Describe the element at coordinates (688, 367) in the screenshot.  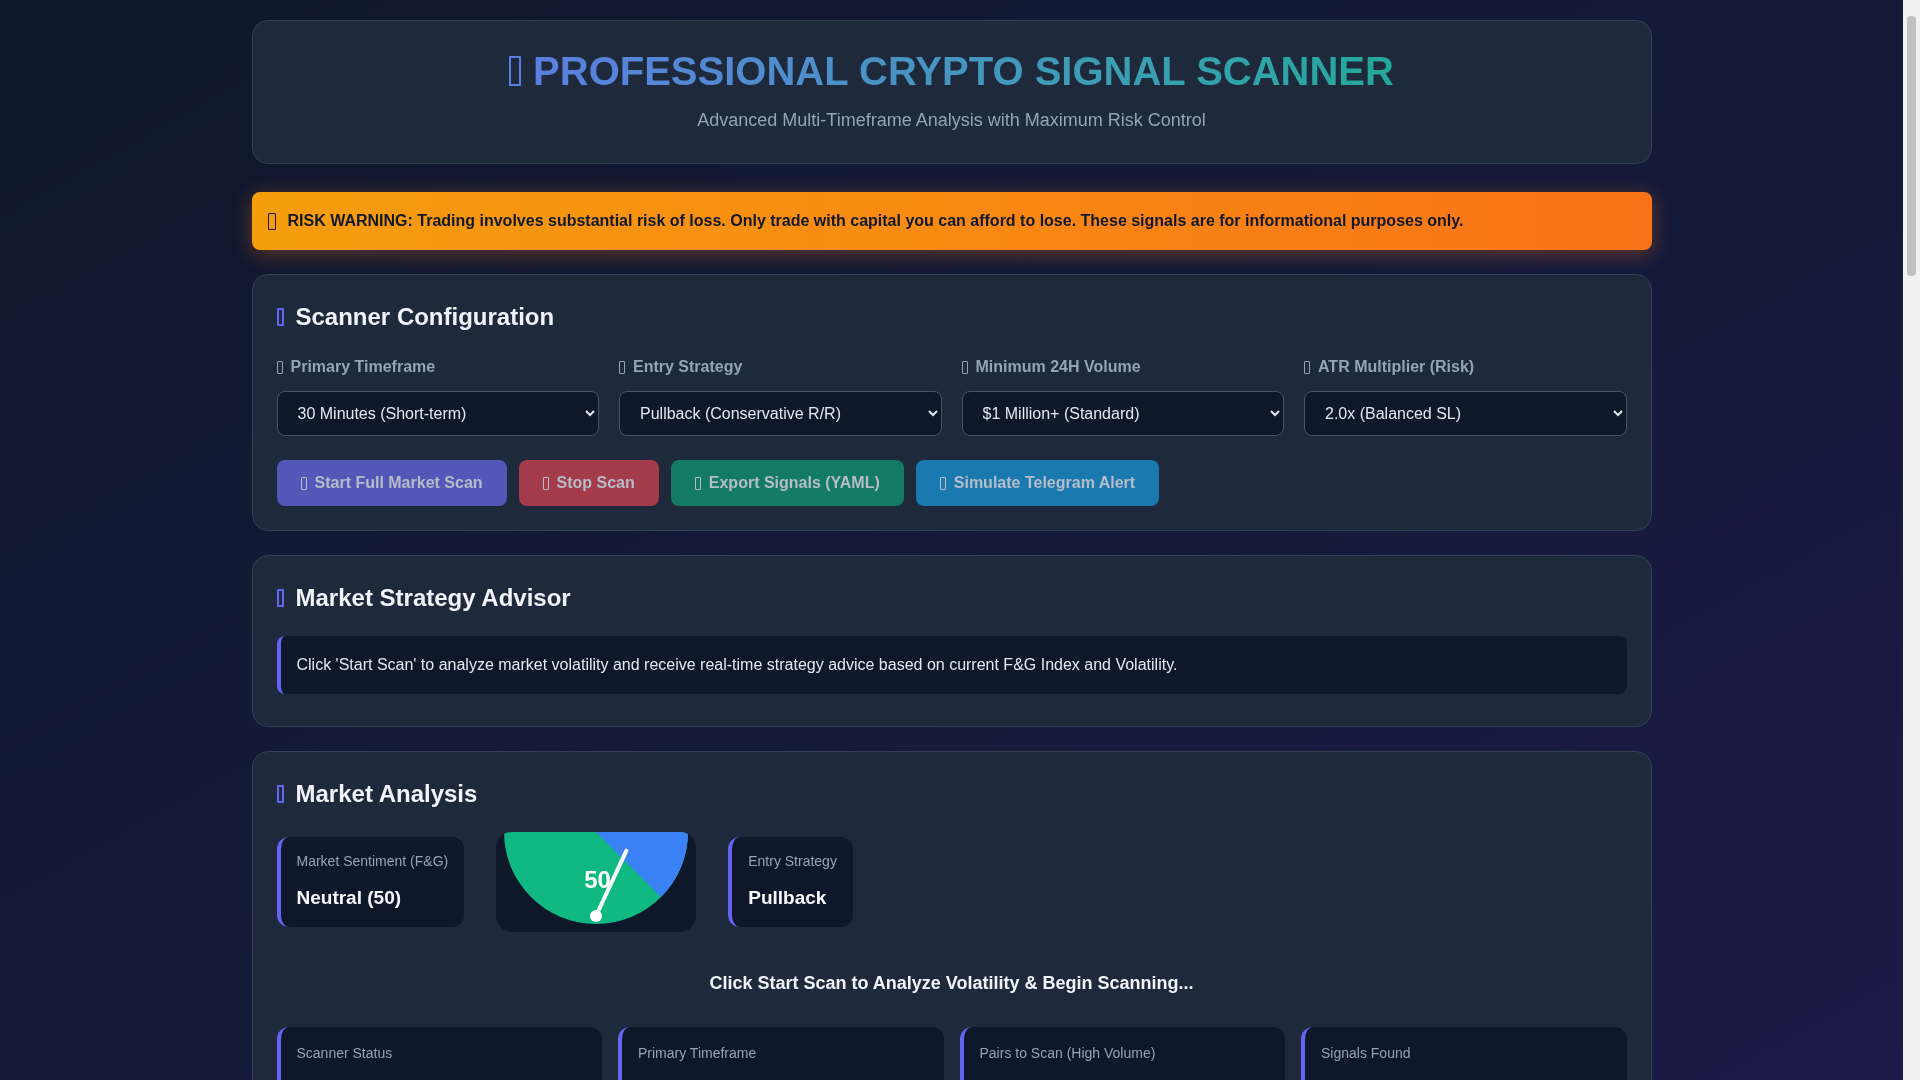
I see `field-label: Entry Strategy` at that location.